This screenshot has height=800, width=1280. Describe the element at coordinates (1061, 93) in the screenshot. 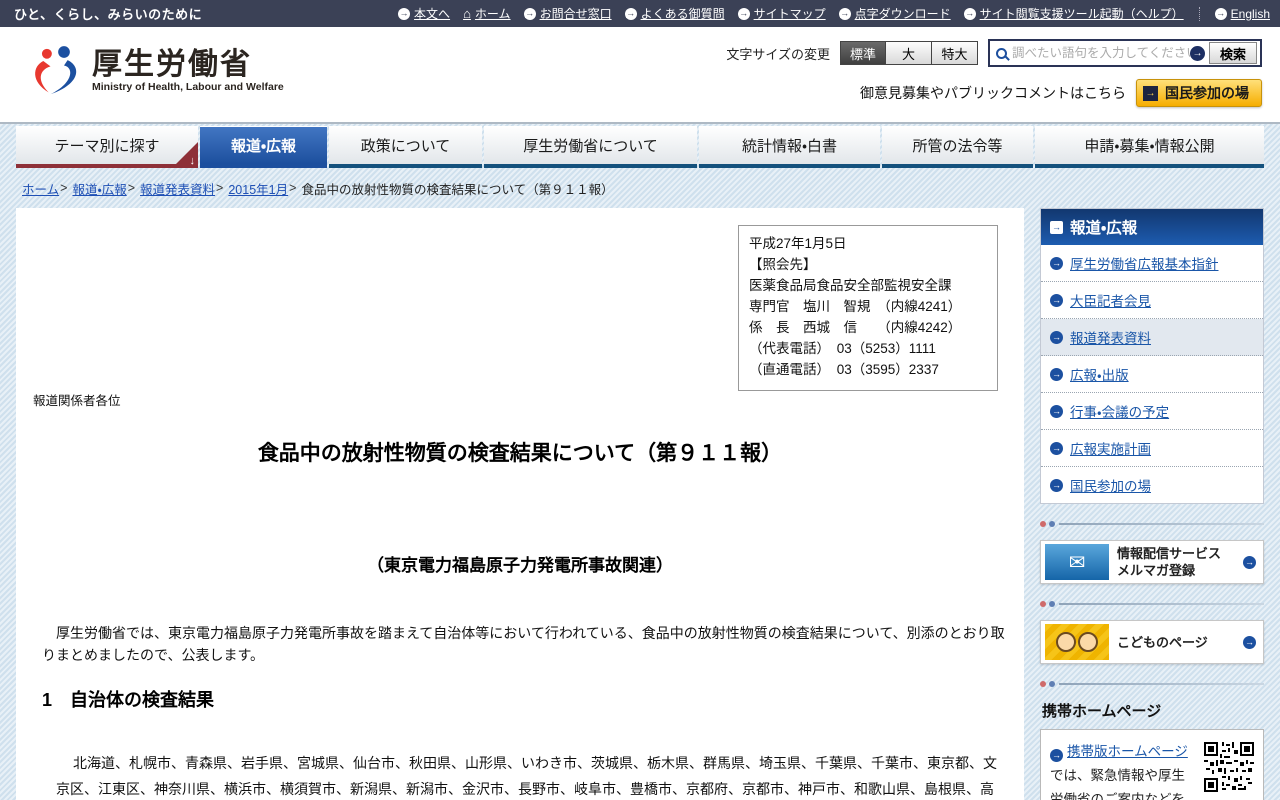

I see `public-comment-row: 御意見募集やパブリックコメントはこちら 国民参加の場` at that location.